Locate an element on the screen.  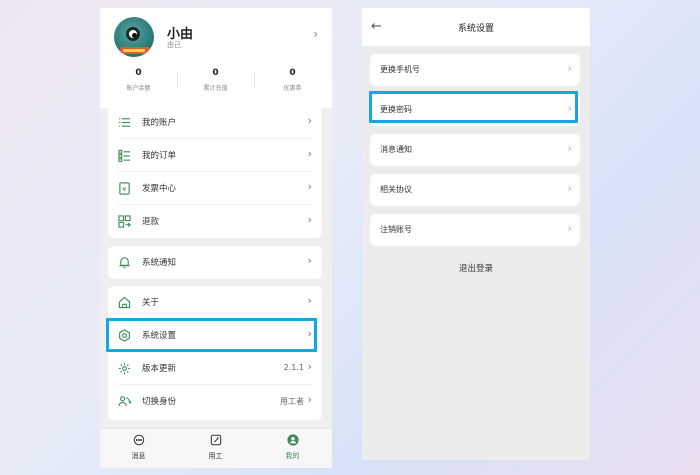
nav-bar: ← 系统设置 is located at coordinates (476, 27).